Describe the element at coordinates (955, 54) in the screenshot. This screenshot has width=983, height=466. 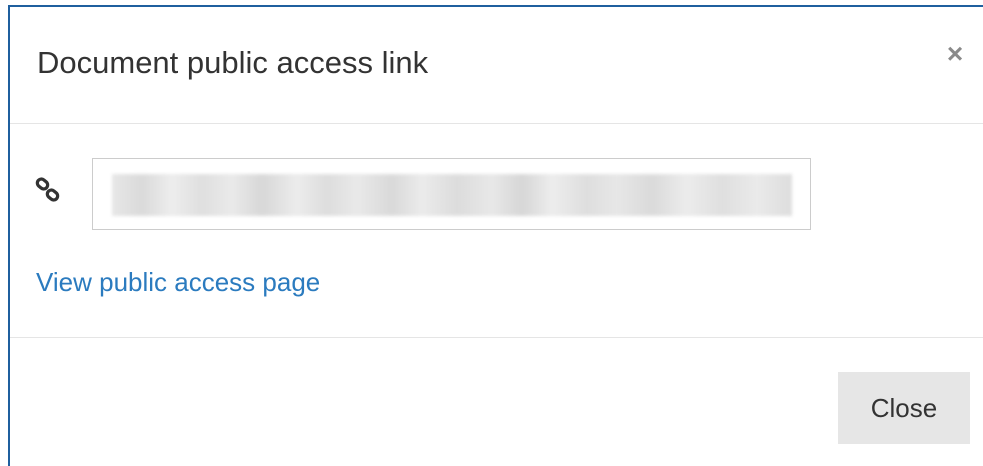
I see `close-icon: ×` at that location.